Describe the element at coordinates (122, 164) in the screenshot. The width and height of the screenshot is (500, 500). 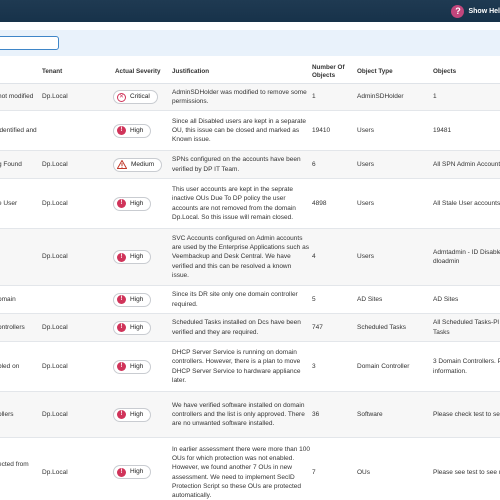
I see `warning-triangle-icon` at that location.